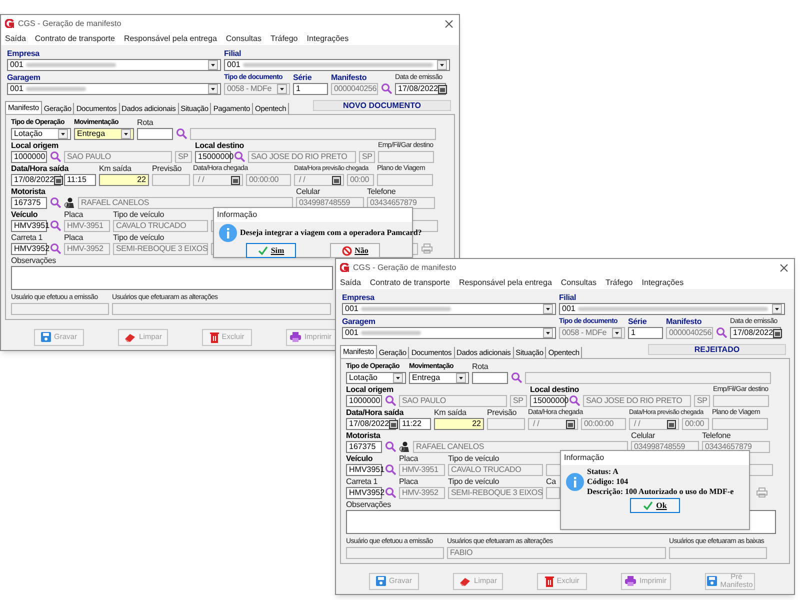 The image size is (805, 600). I want to click on input-field: 11:22, so click(415, 424).